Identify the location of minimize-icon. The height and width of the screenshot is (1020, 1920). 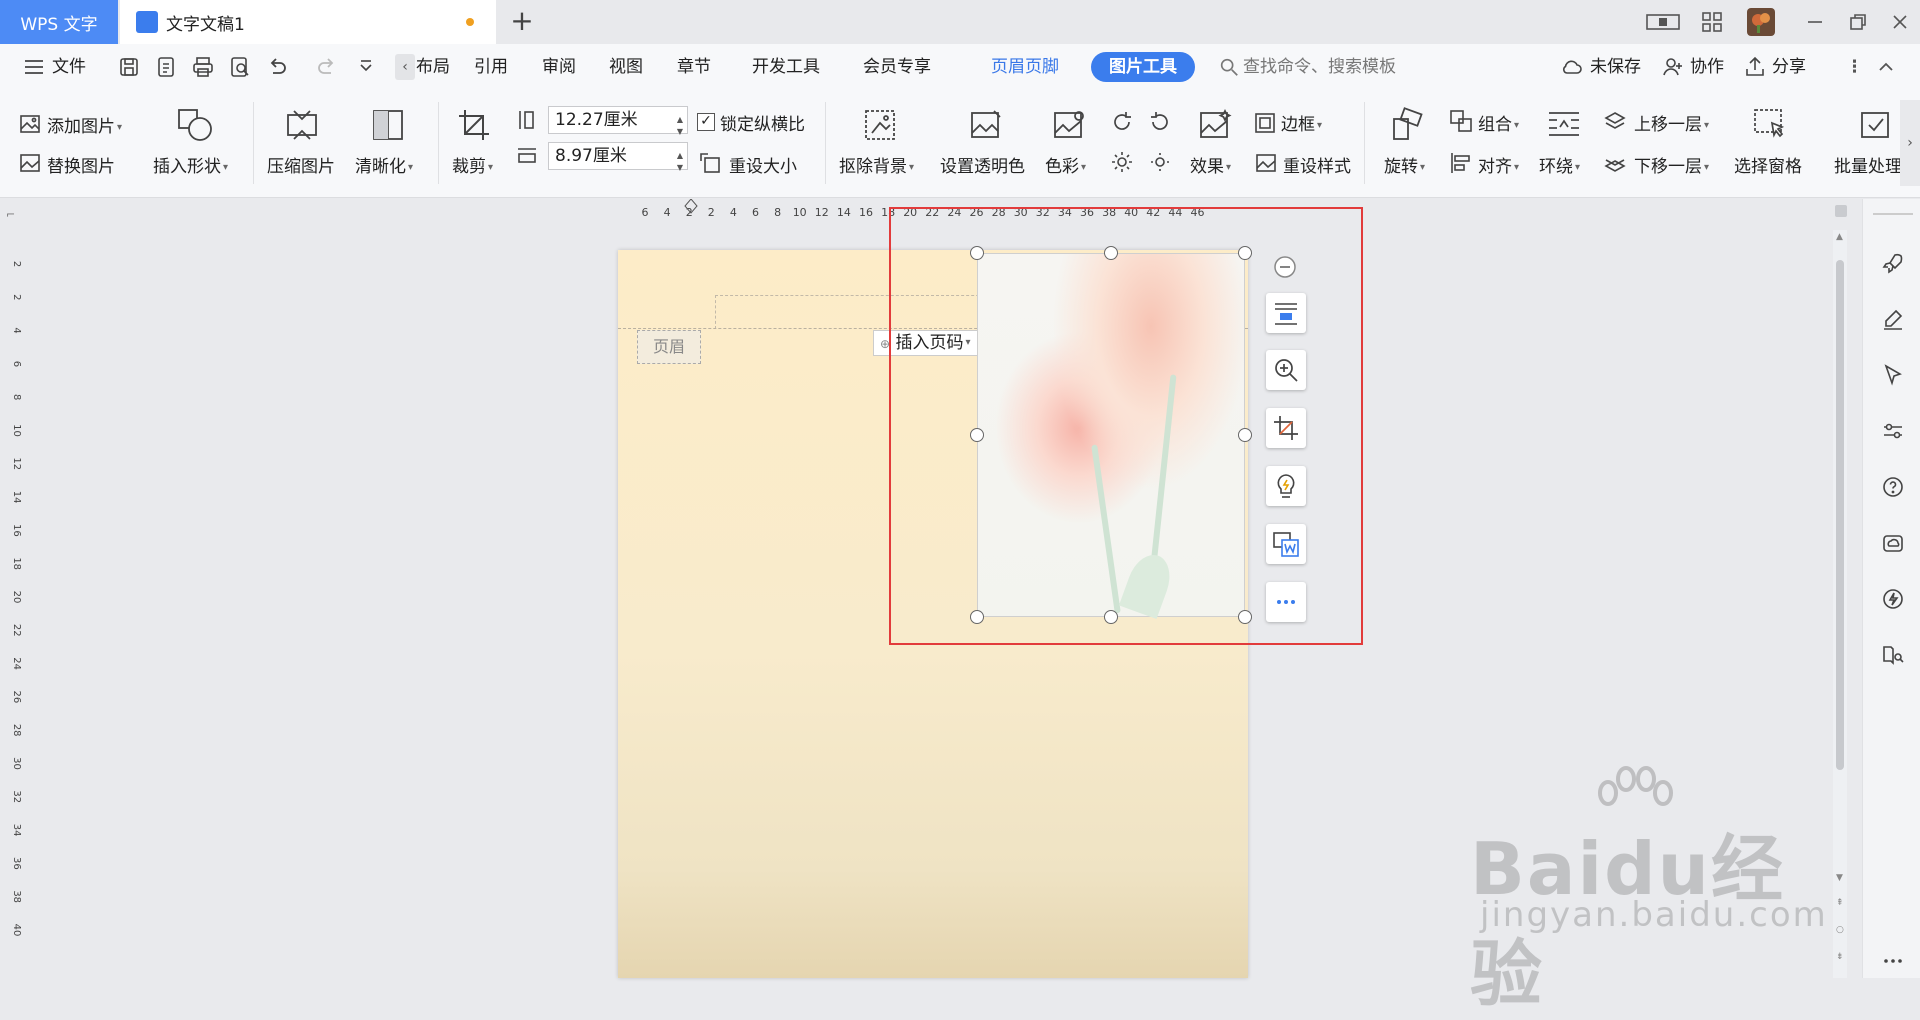
(1815, 22).